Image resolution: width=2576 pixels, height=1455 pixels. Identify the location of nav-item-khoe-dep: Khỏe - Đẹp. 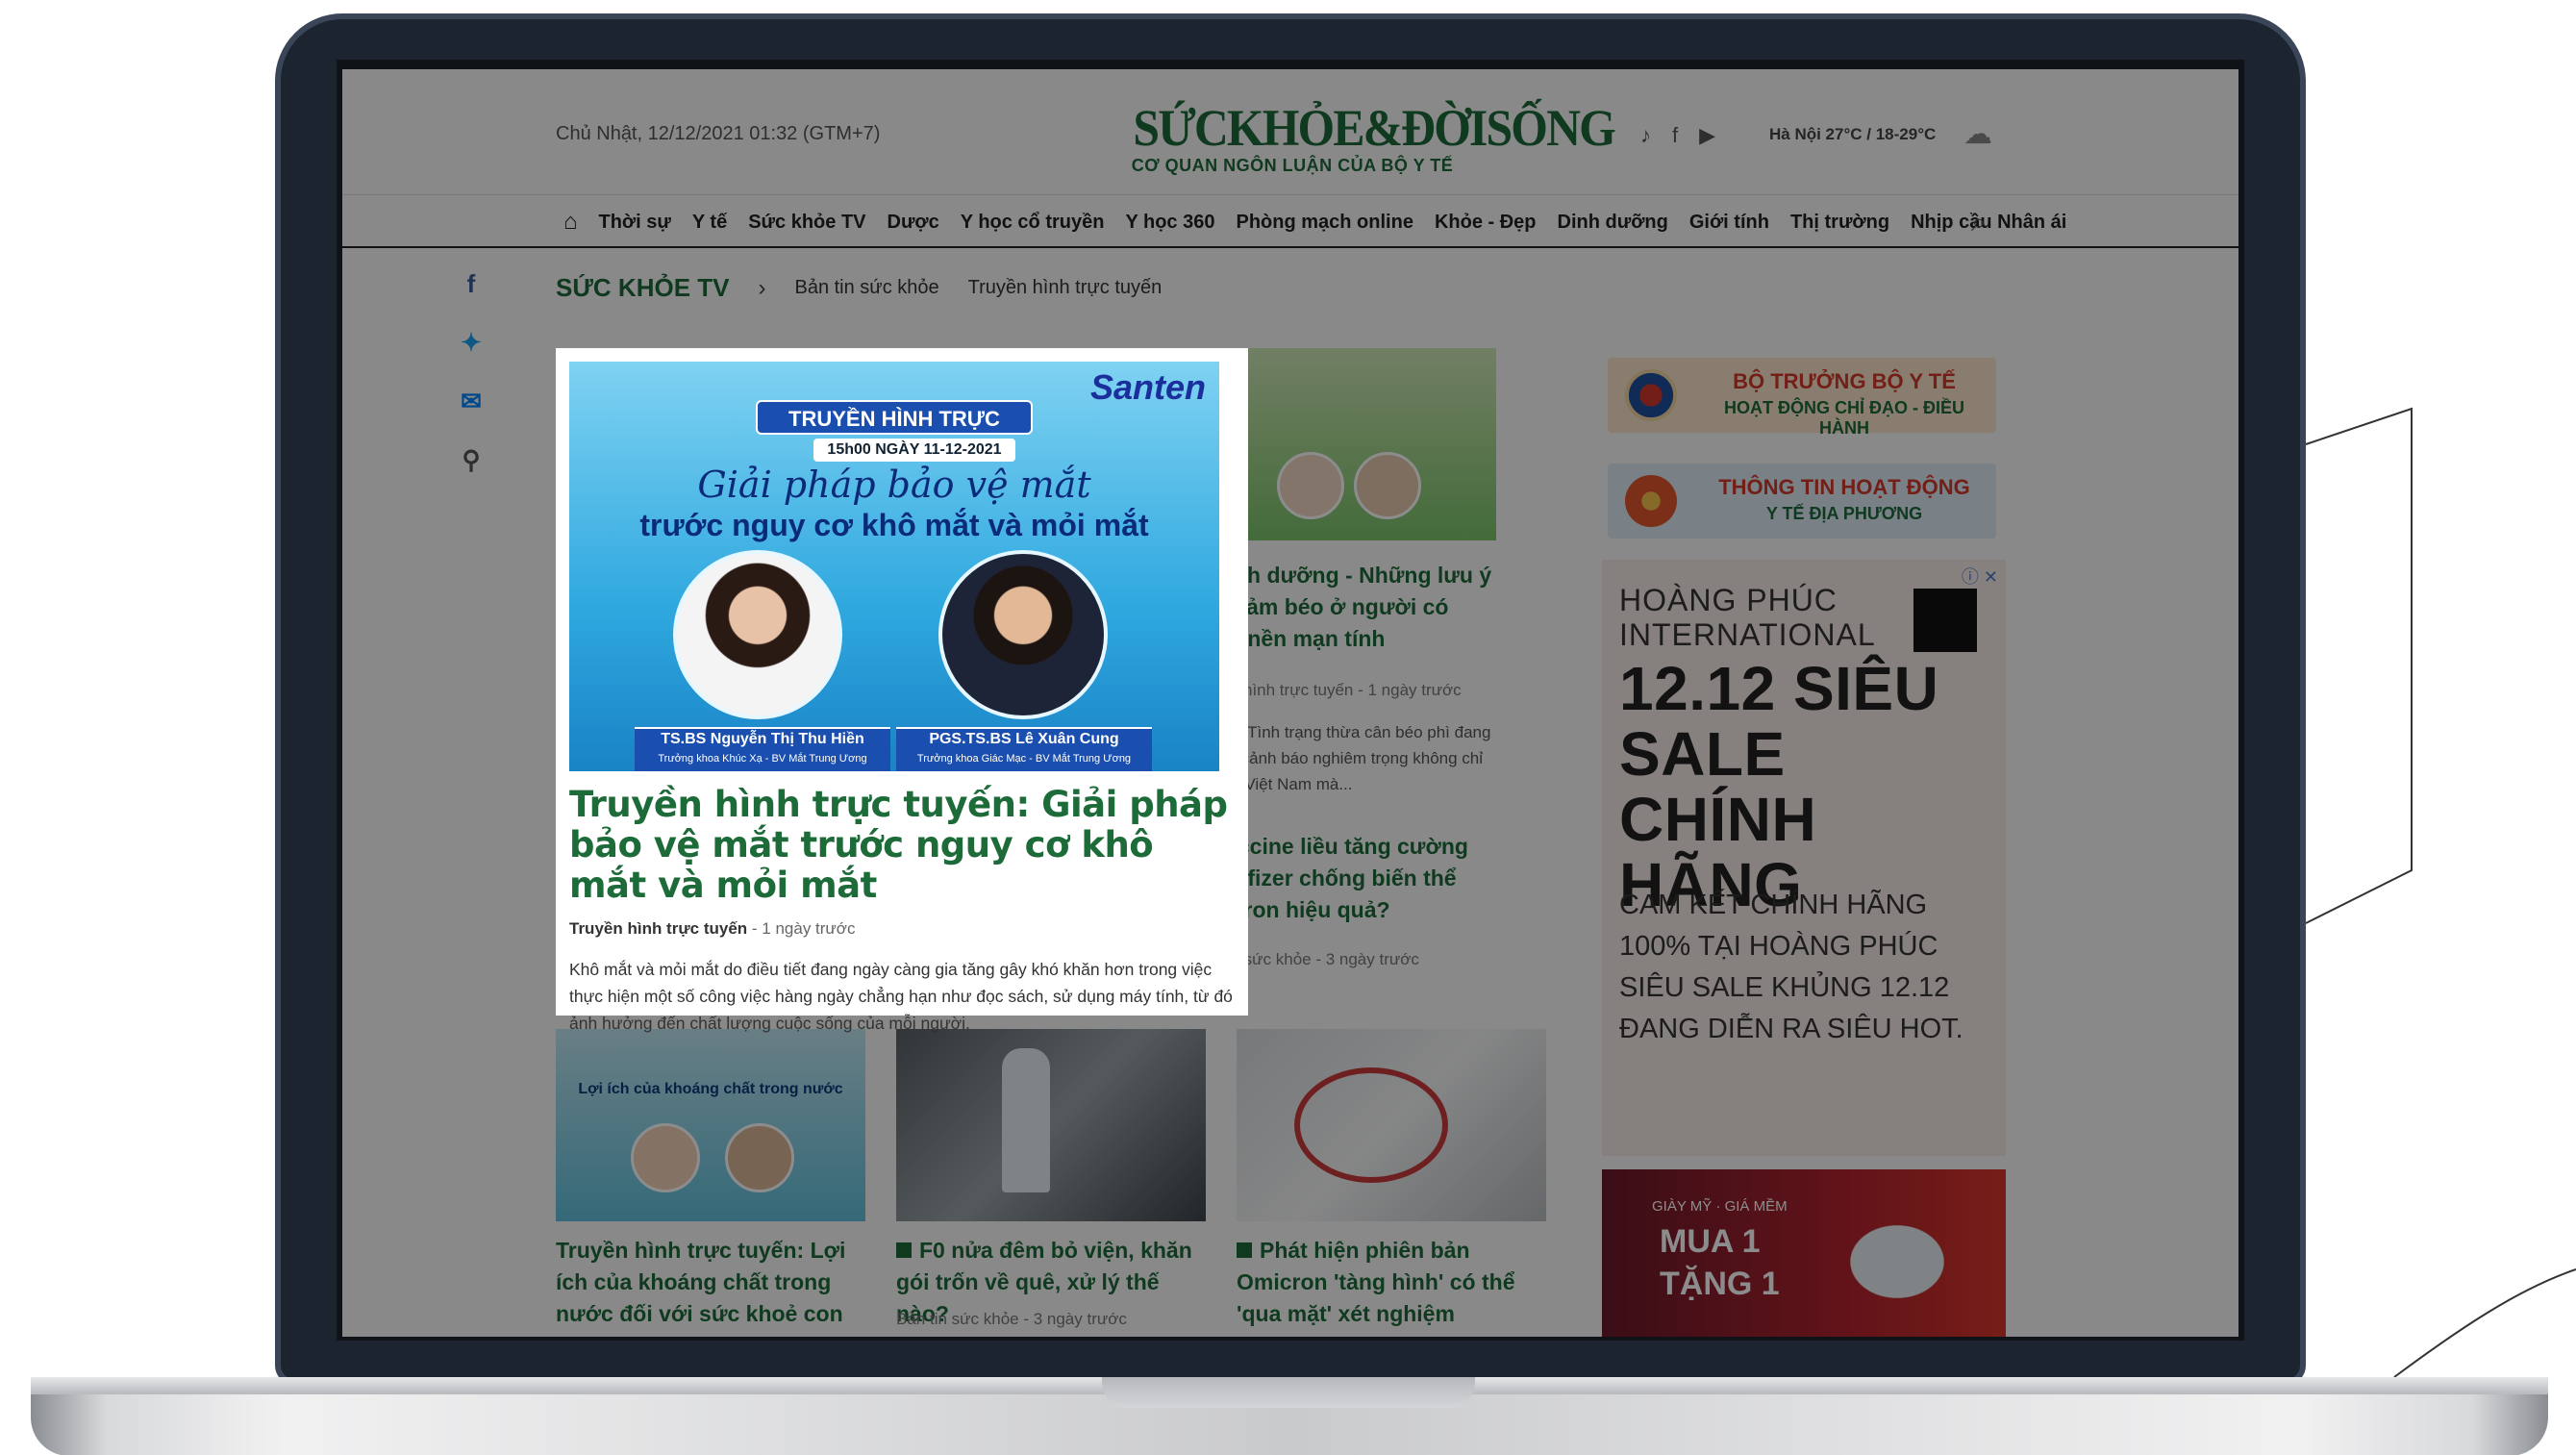
(1486, 223).